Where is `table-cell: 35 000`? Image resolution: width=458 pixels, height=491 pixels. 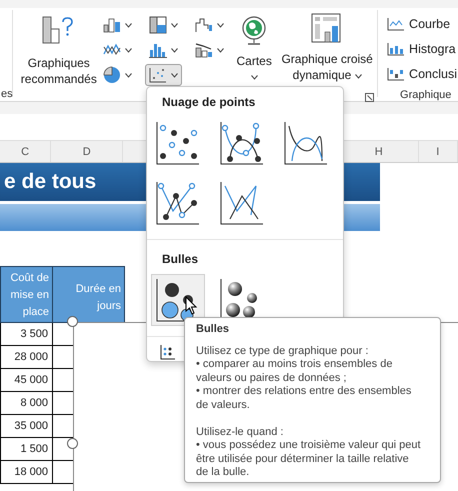
table-cell: 35 000 is located at coordinates (26, 426).